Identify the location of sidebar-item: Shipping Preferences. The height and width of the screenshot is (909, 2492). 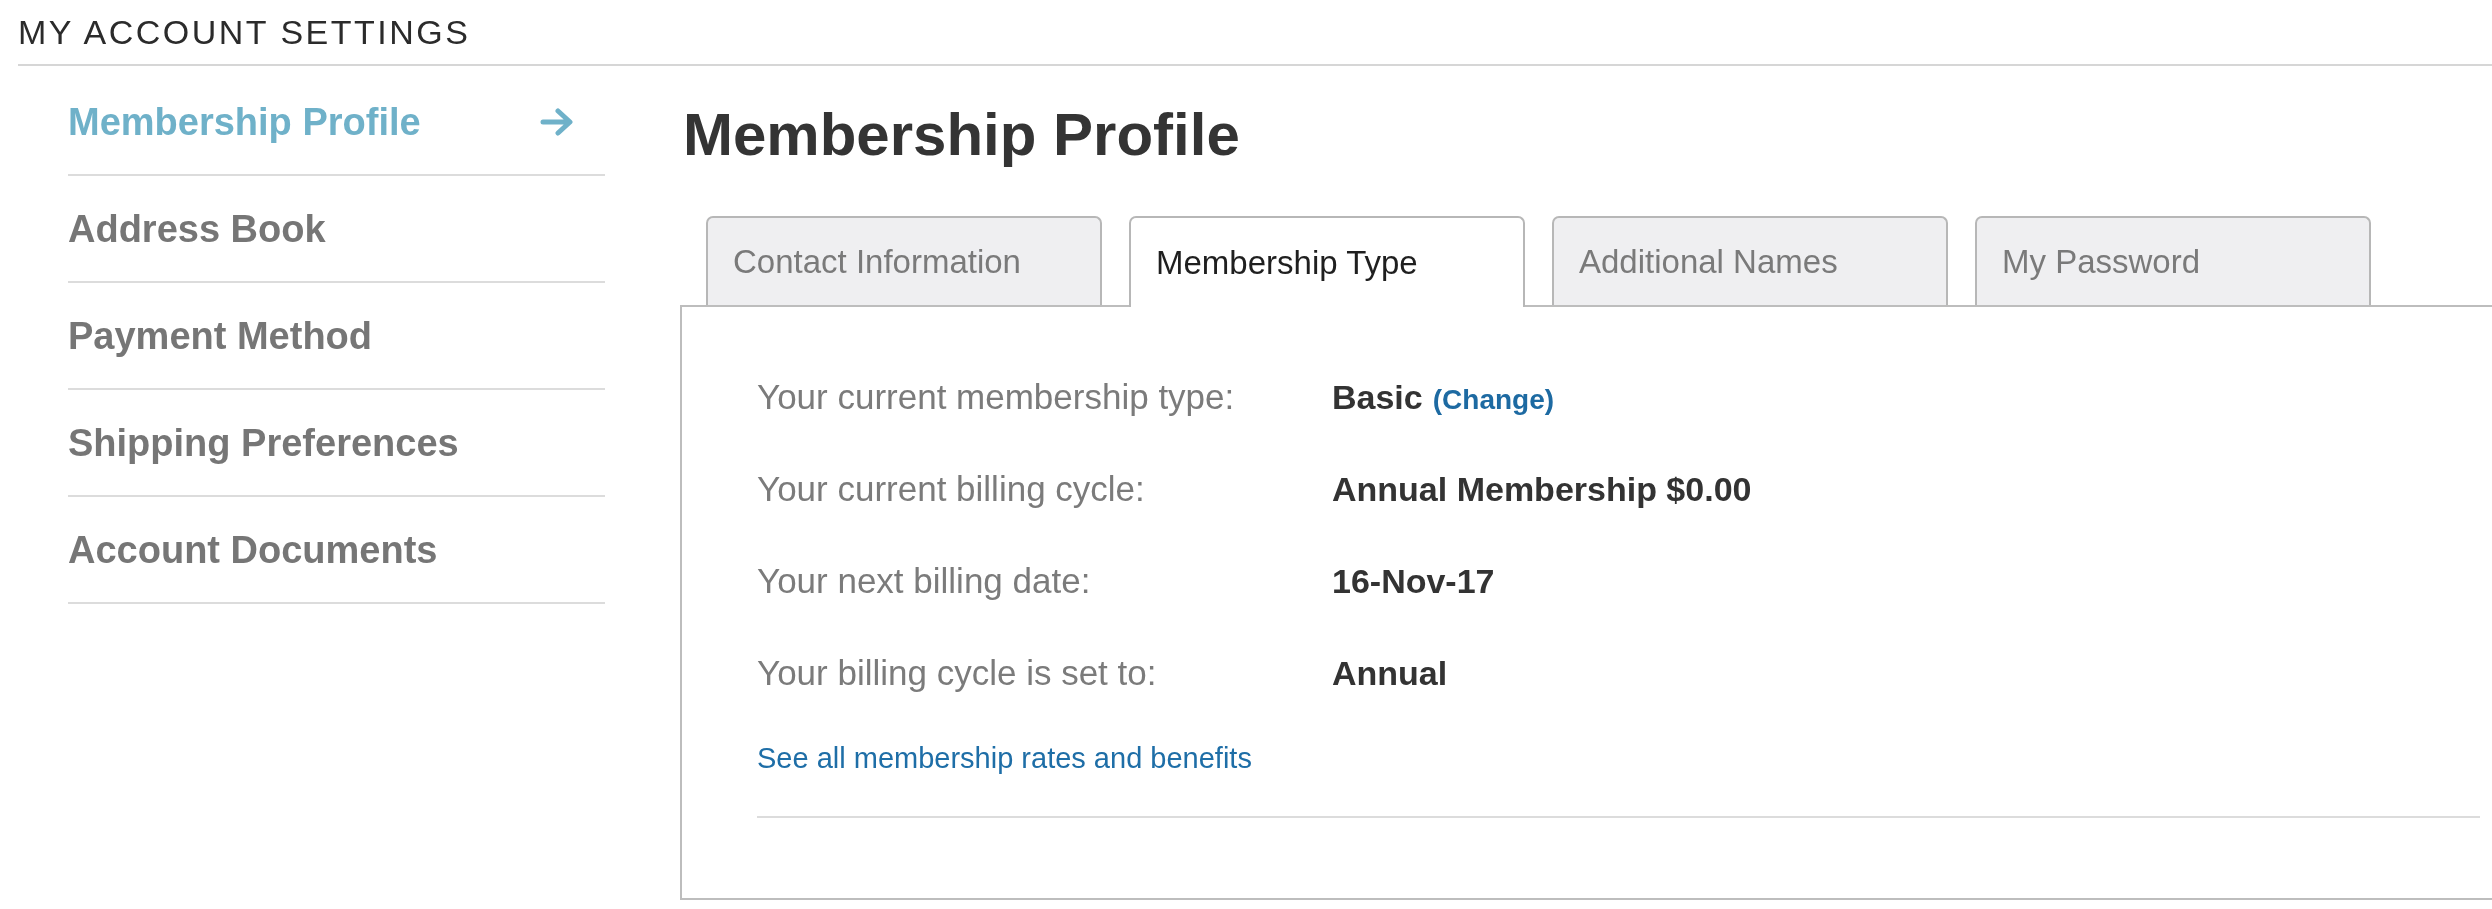
(263, 442).